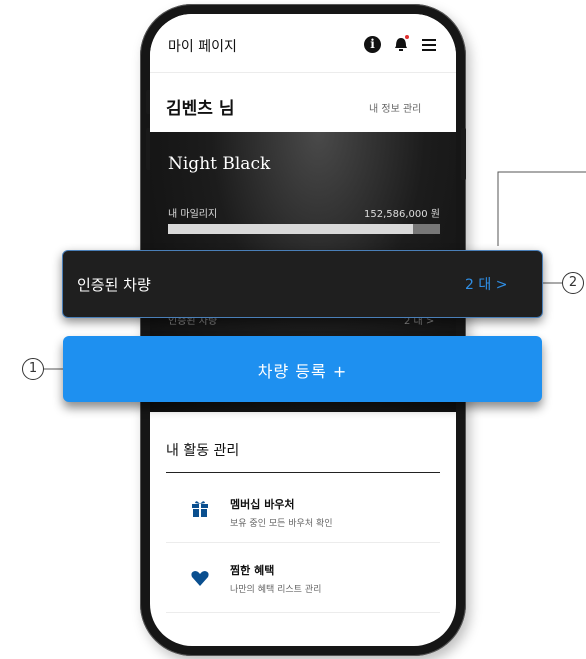  Describe the element at coordinates (486, 285) in the screenshot. I see `callout-certified-count: 2 대 >` at that location.